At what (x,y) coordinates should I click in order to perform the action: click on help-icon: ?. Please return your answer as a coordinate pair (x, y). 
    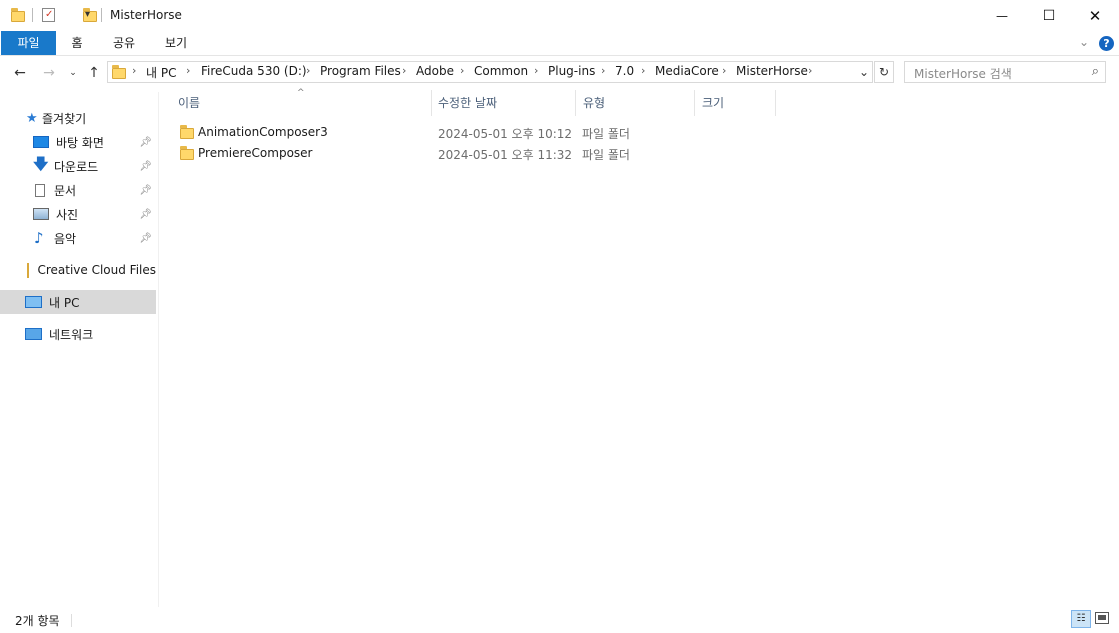
    Looking at the image, I should click on (1106, 43).